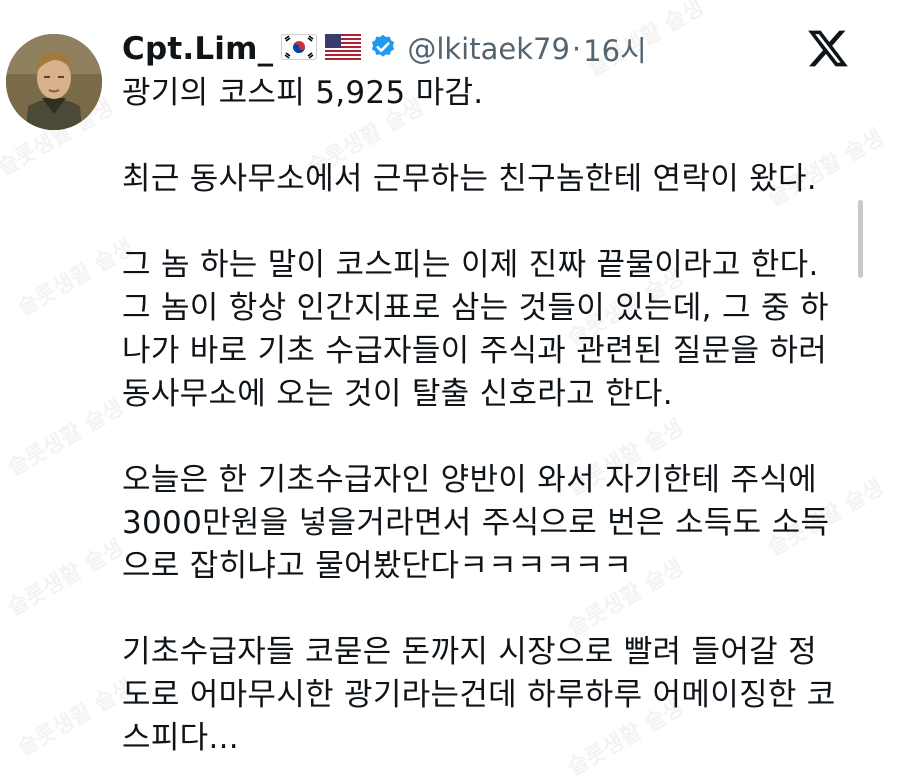 The width and height of the screenshot is (900, 782). Describe the element at coordinates (615, 49) in the screenshot. I see `timestamp: 16시` at that location.